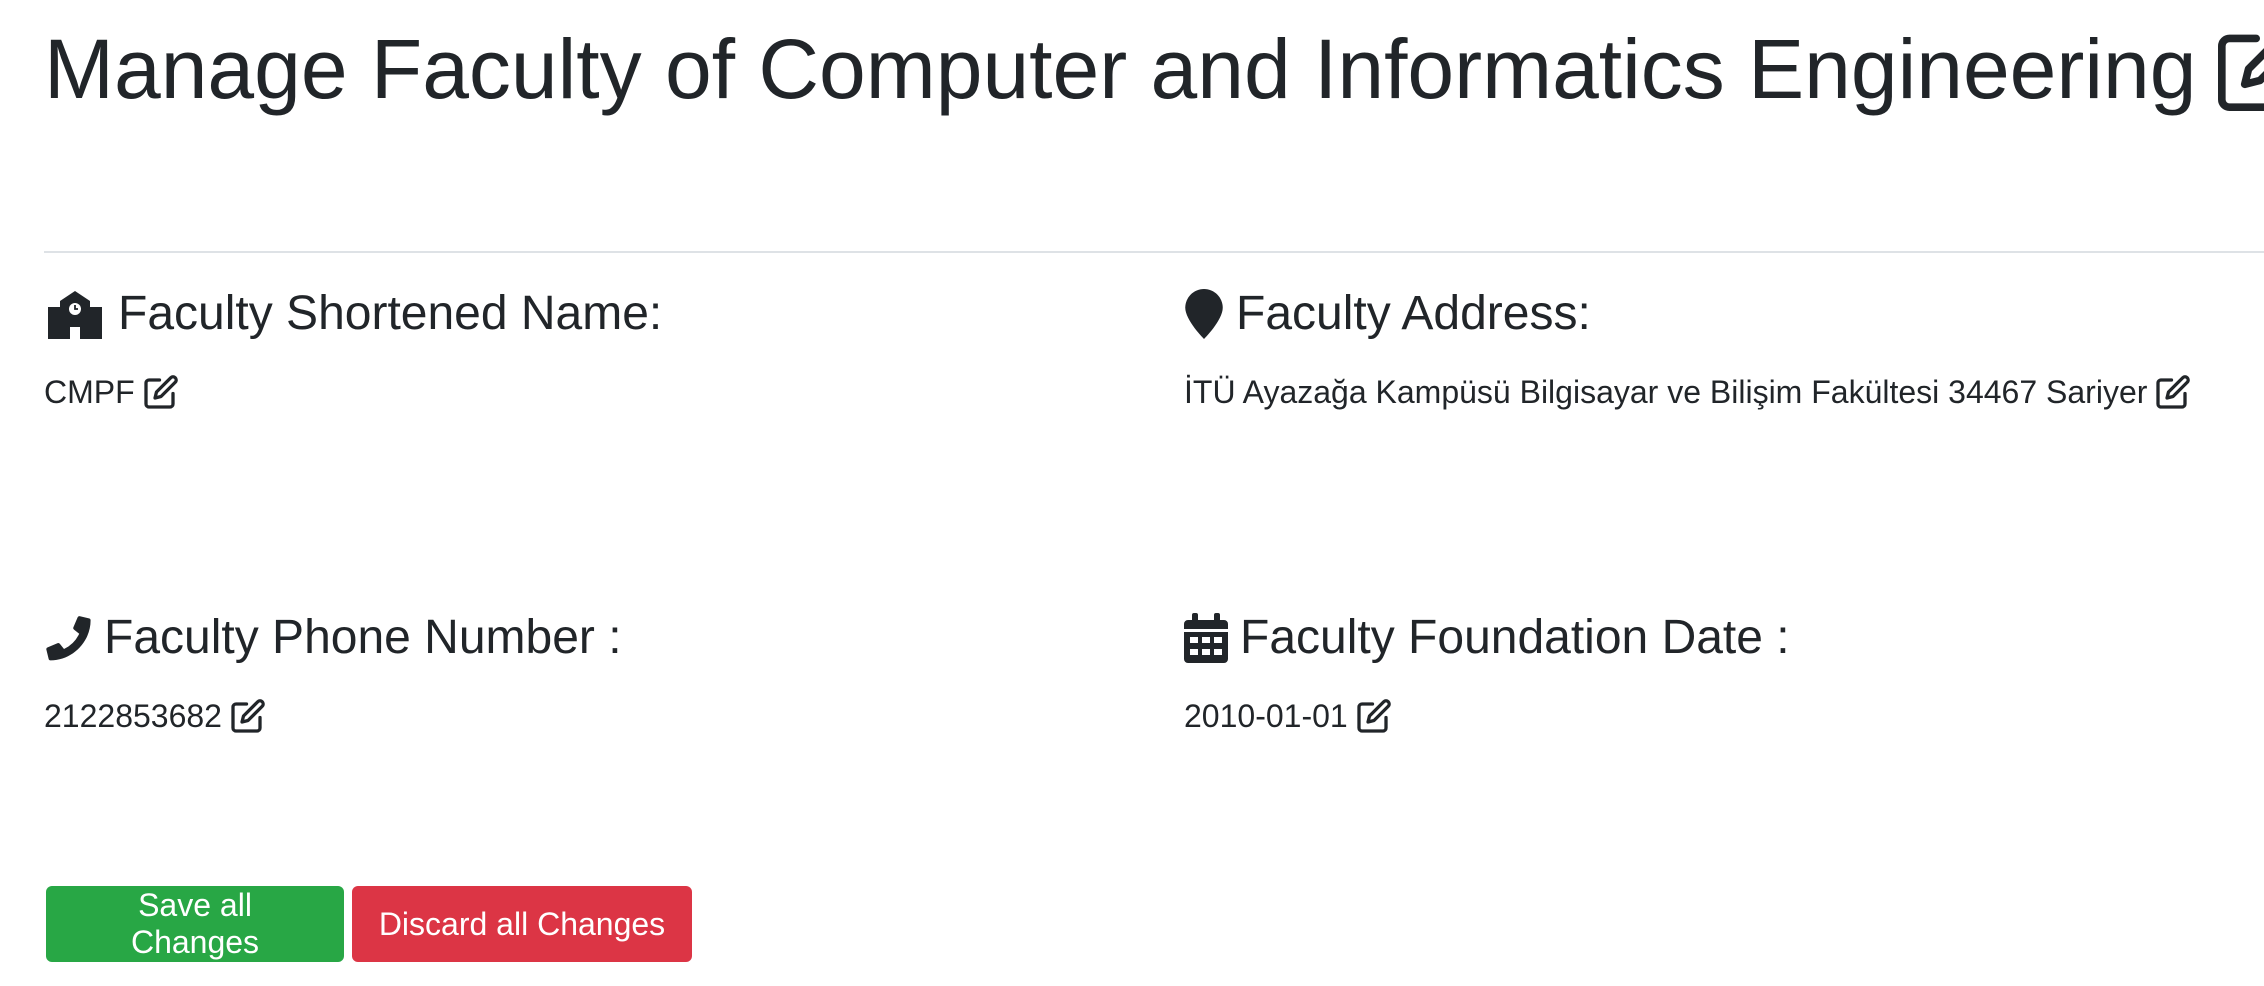  I want to click on field-heading: Faculty Foundation Date :, so click(1487, 638).